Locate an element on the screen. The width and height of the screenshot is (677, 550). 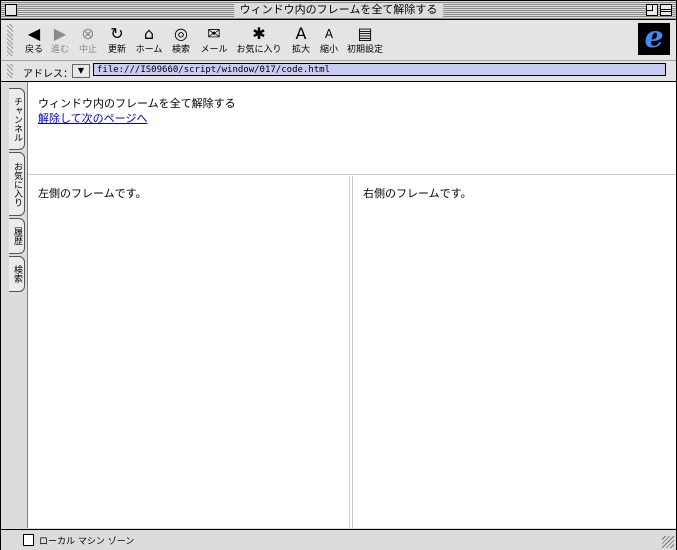
tab-history: 履歴 is located at coordinates (17, 236).